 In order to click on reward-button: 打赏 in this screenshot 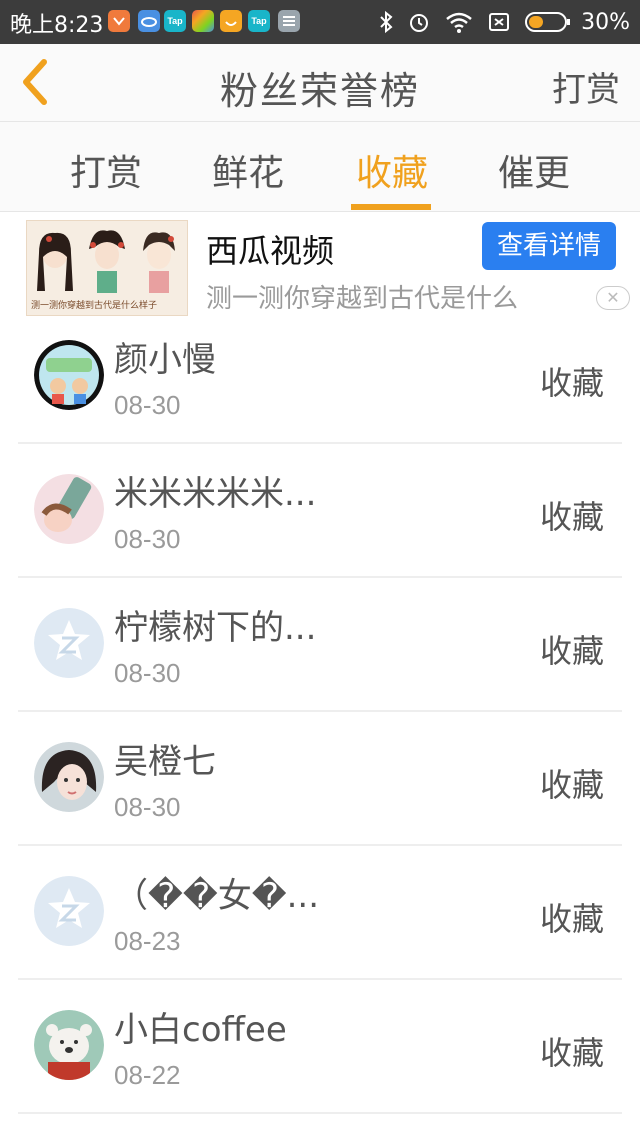, I will do `click(586, 86)`.